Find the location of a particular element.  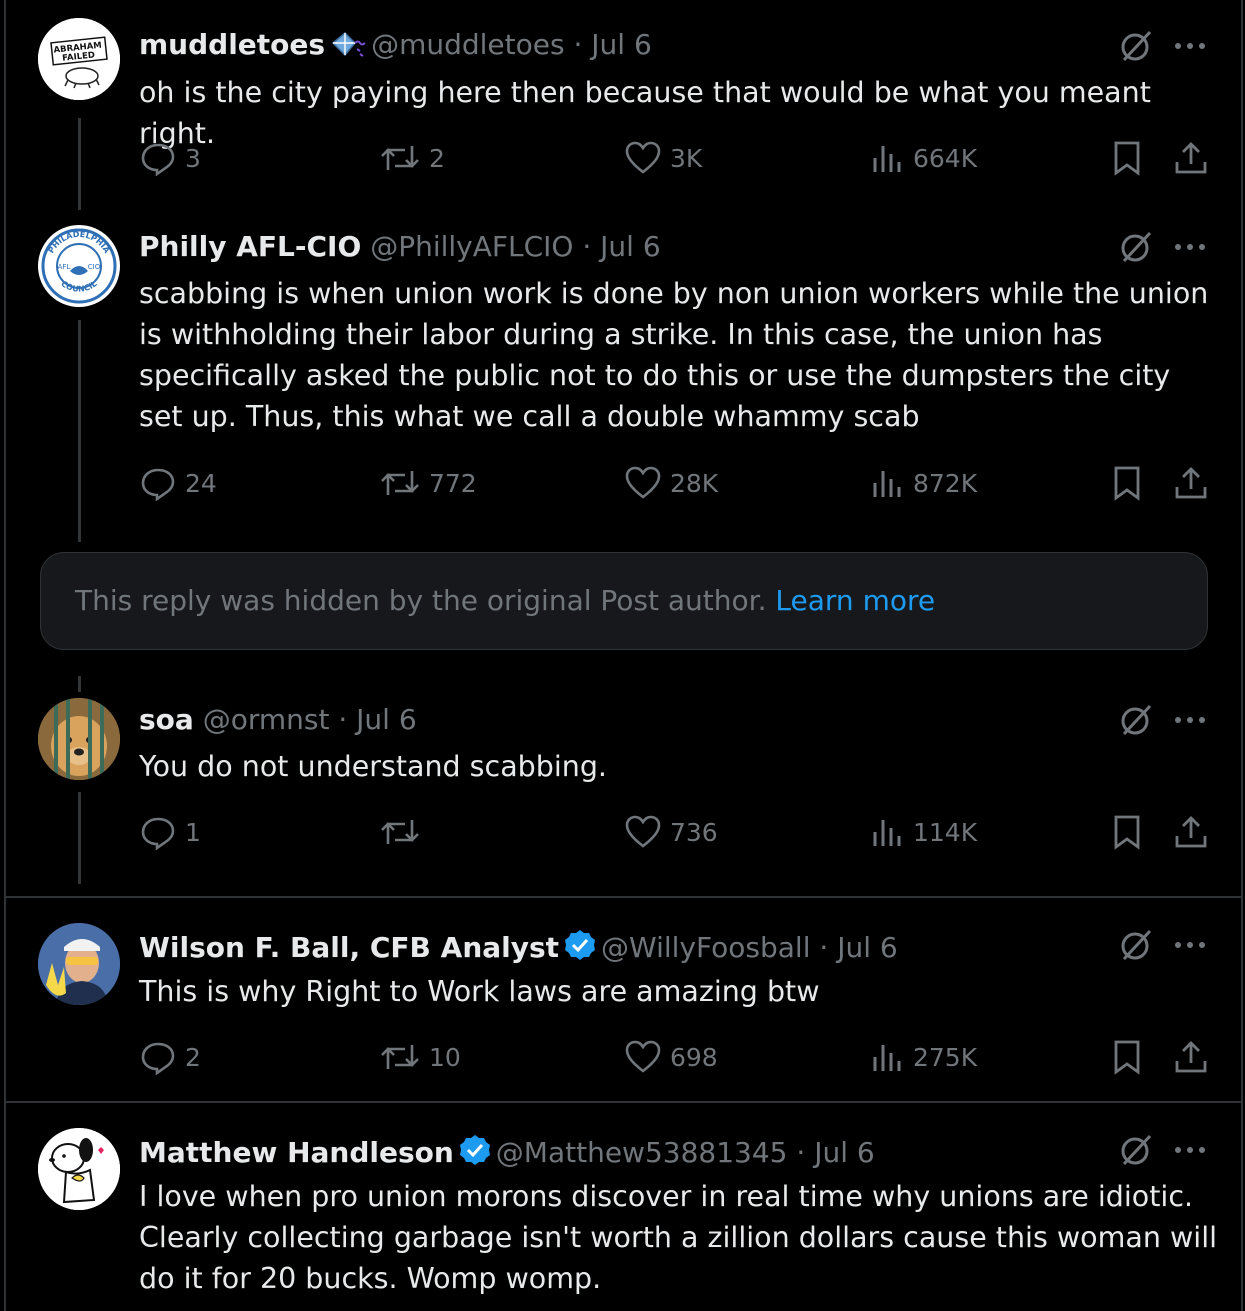

reply-button: 1 is located at coordinates (170, 832).